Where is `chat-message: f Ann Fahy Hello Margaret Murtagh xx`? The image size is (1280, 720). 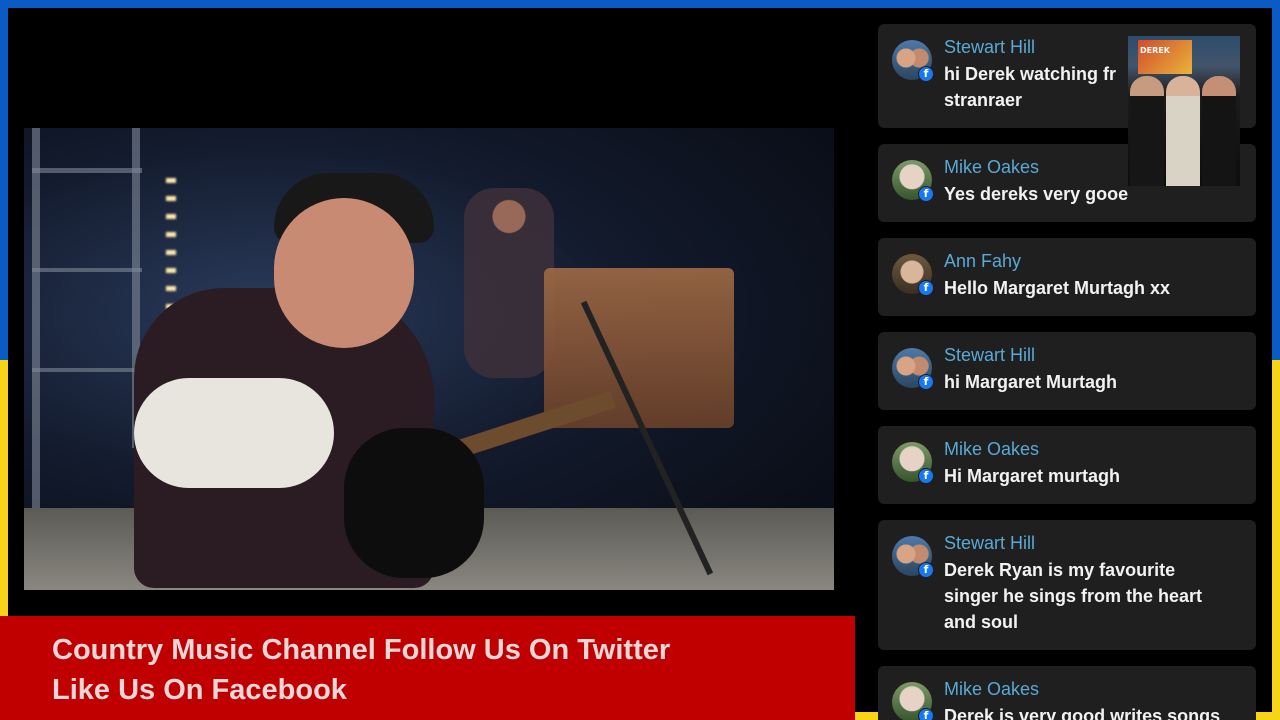 chat-message: f Ann Fahy Hello Margaret Murtagh xx is located at coordinates (1067, 277).